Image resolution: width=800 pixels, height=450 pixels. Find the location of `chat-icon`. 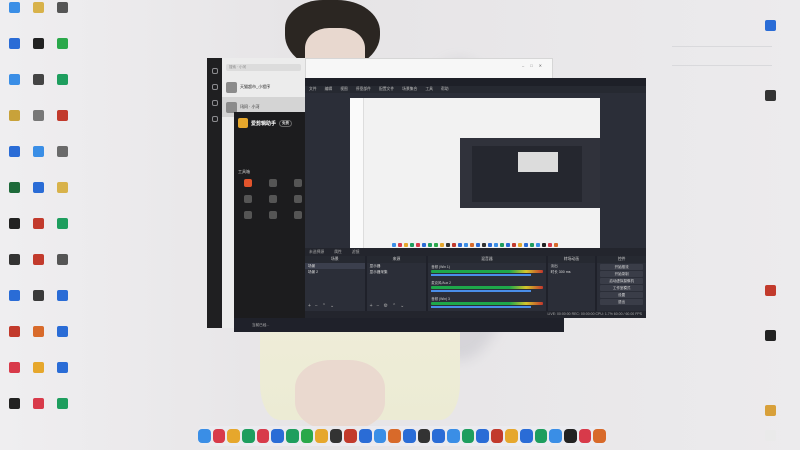

chat-icon is located at coordinates (214, 87).